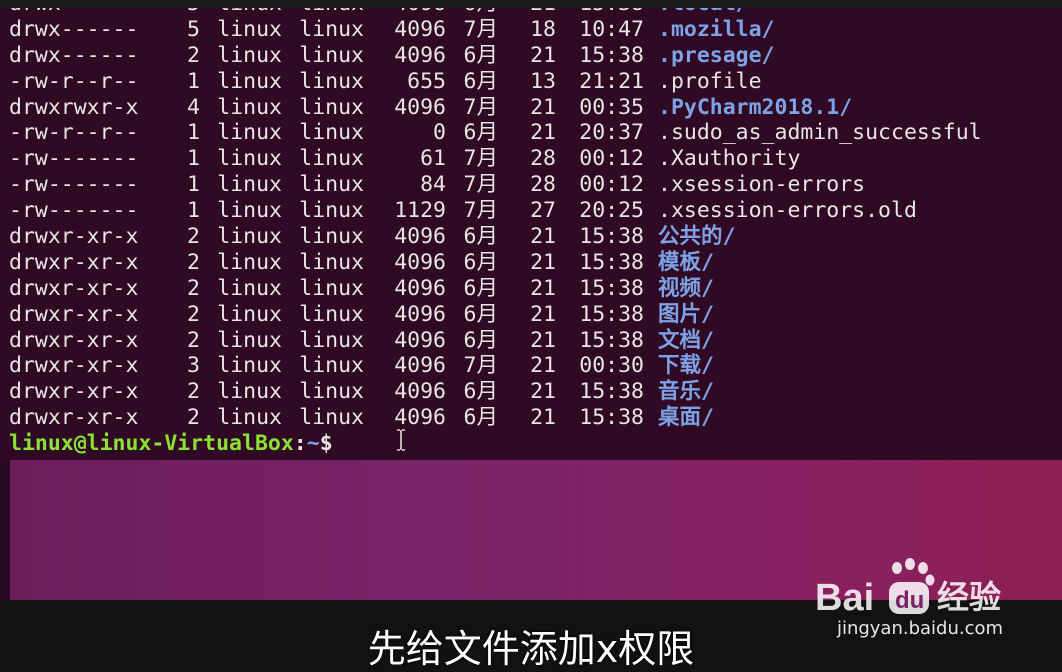 The height and width of the screenshot is (672, 1062). I want to click on ls-name: 文档/, so click(686, 340).